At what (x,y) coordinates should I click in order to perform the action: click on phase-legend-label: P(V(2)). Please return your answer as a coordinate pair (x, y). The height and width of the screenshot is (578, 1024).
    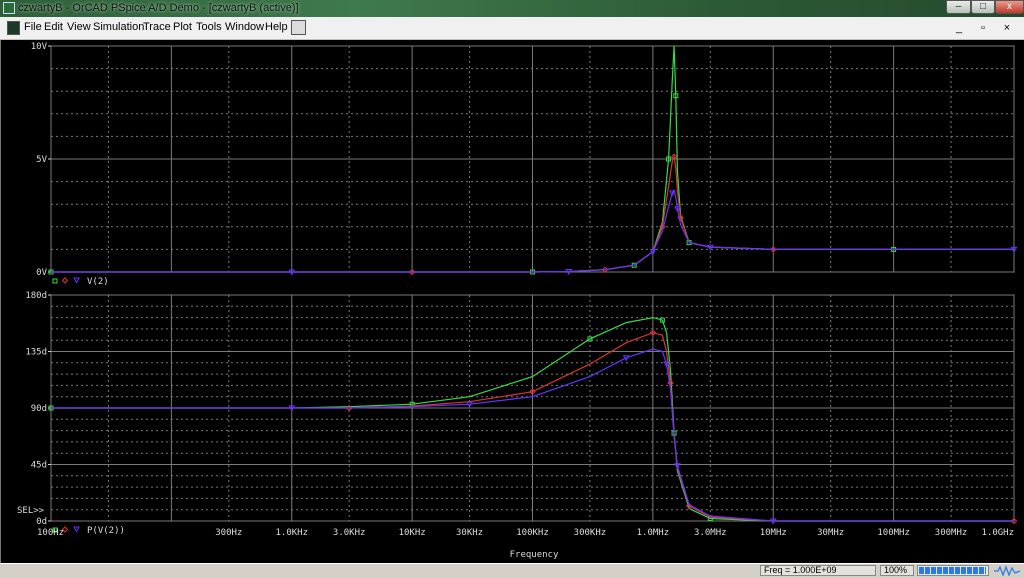
    Looking at the image, I should click on (106, 531).